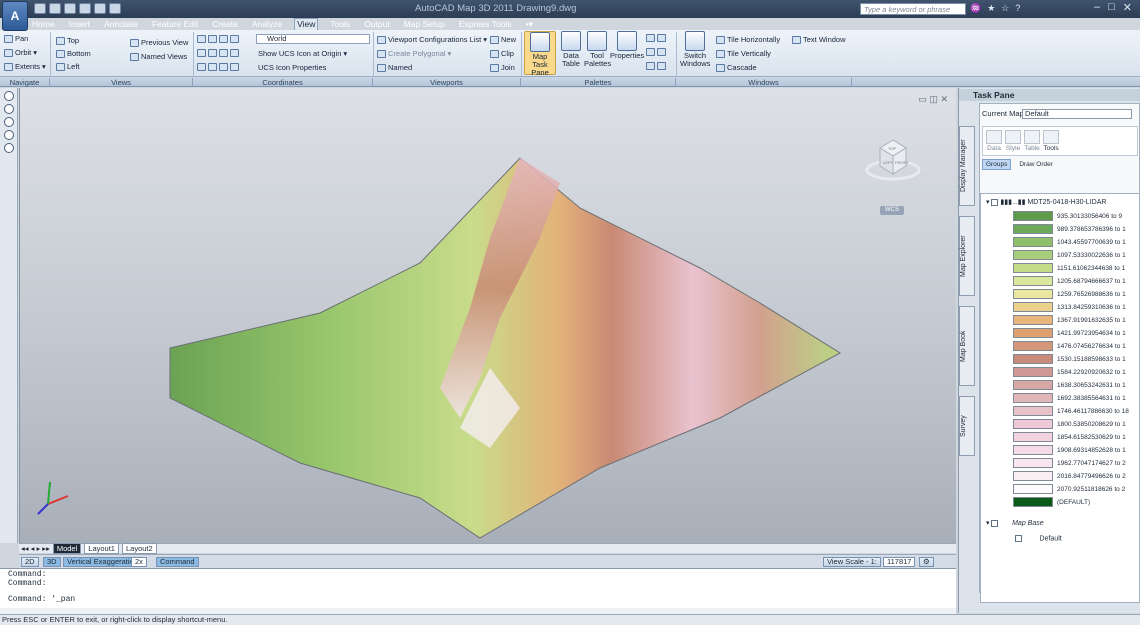  What do you see at coordinates (424, 24) in the screenshot?
I see `tab-map-setup: Map Setup` at bounding box center [424, 24].